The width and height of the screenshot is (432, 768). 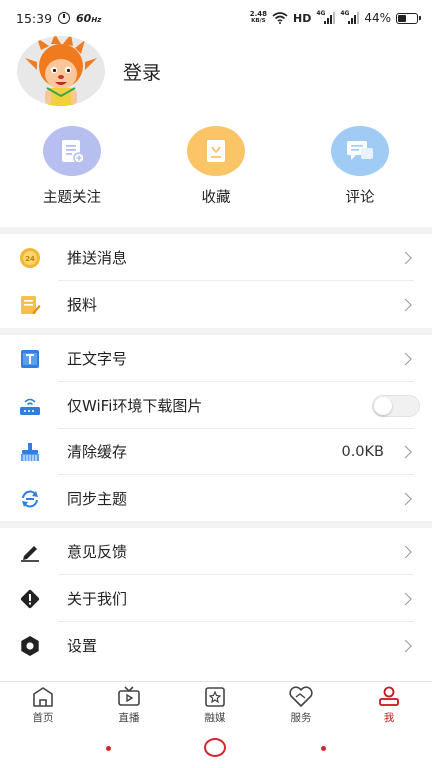 What do you see at coordinates (97, 599) in the screenshot?
I see `about-label: 关于我们` at bounding box center [97, 599].